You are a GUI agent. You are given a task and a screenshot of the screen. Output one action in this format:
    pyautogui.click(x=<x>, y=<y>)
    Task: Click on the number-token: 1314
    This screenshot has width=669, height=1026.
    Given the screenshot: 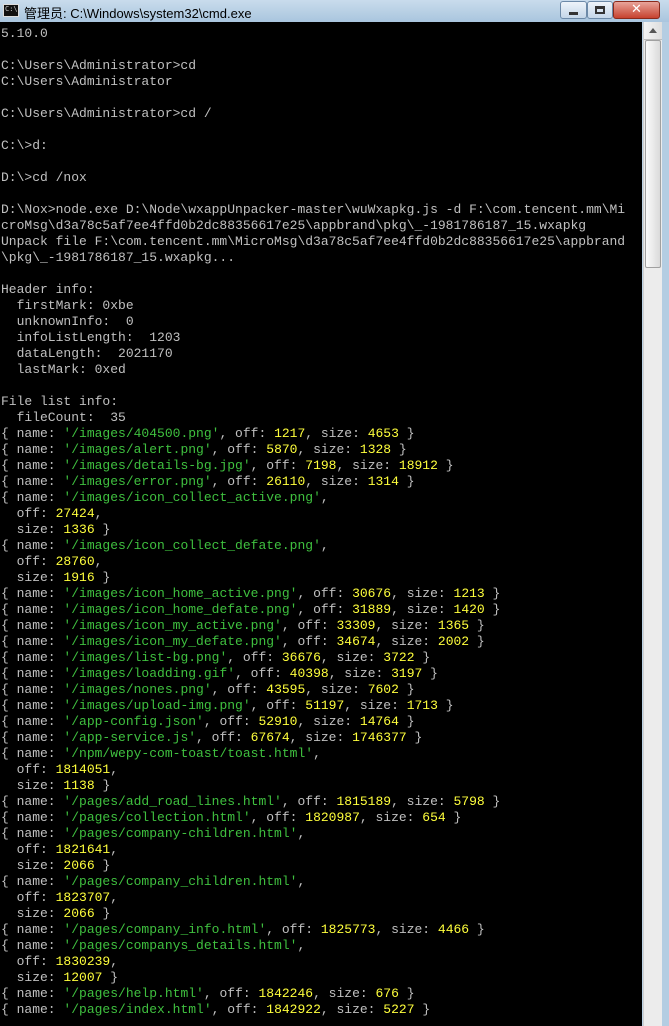 What is the action you would take?
    pyautogui.click(x=383, y=481)
    